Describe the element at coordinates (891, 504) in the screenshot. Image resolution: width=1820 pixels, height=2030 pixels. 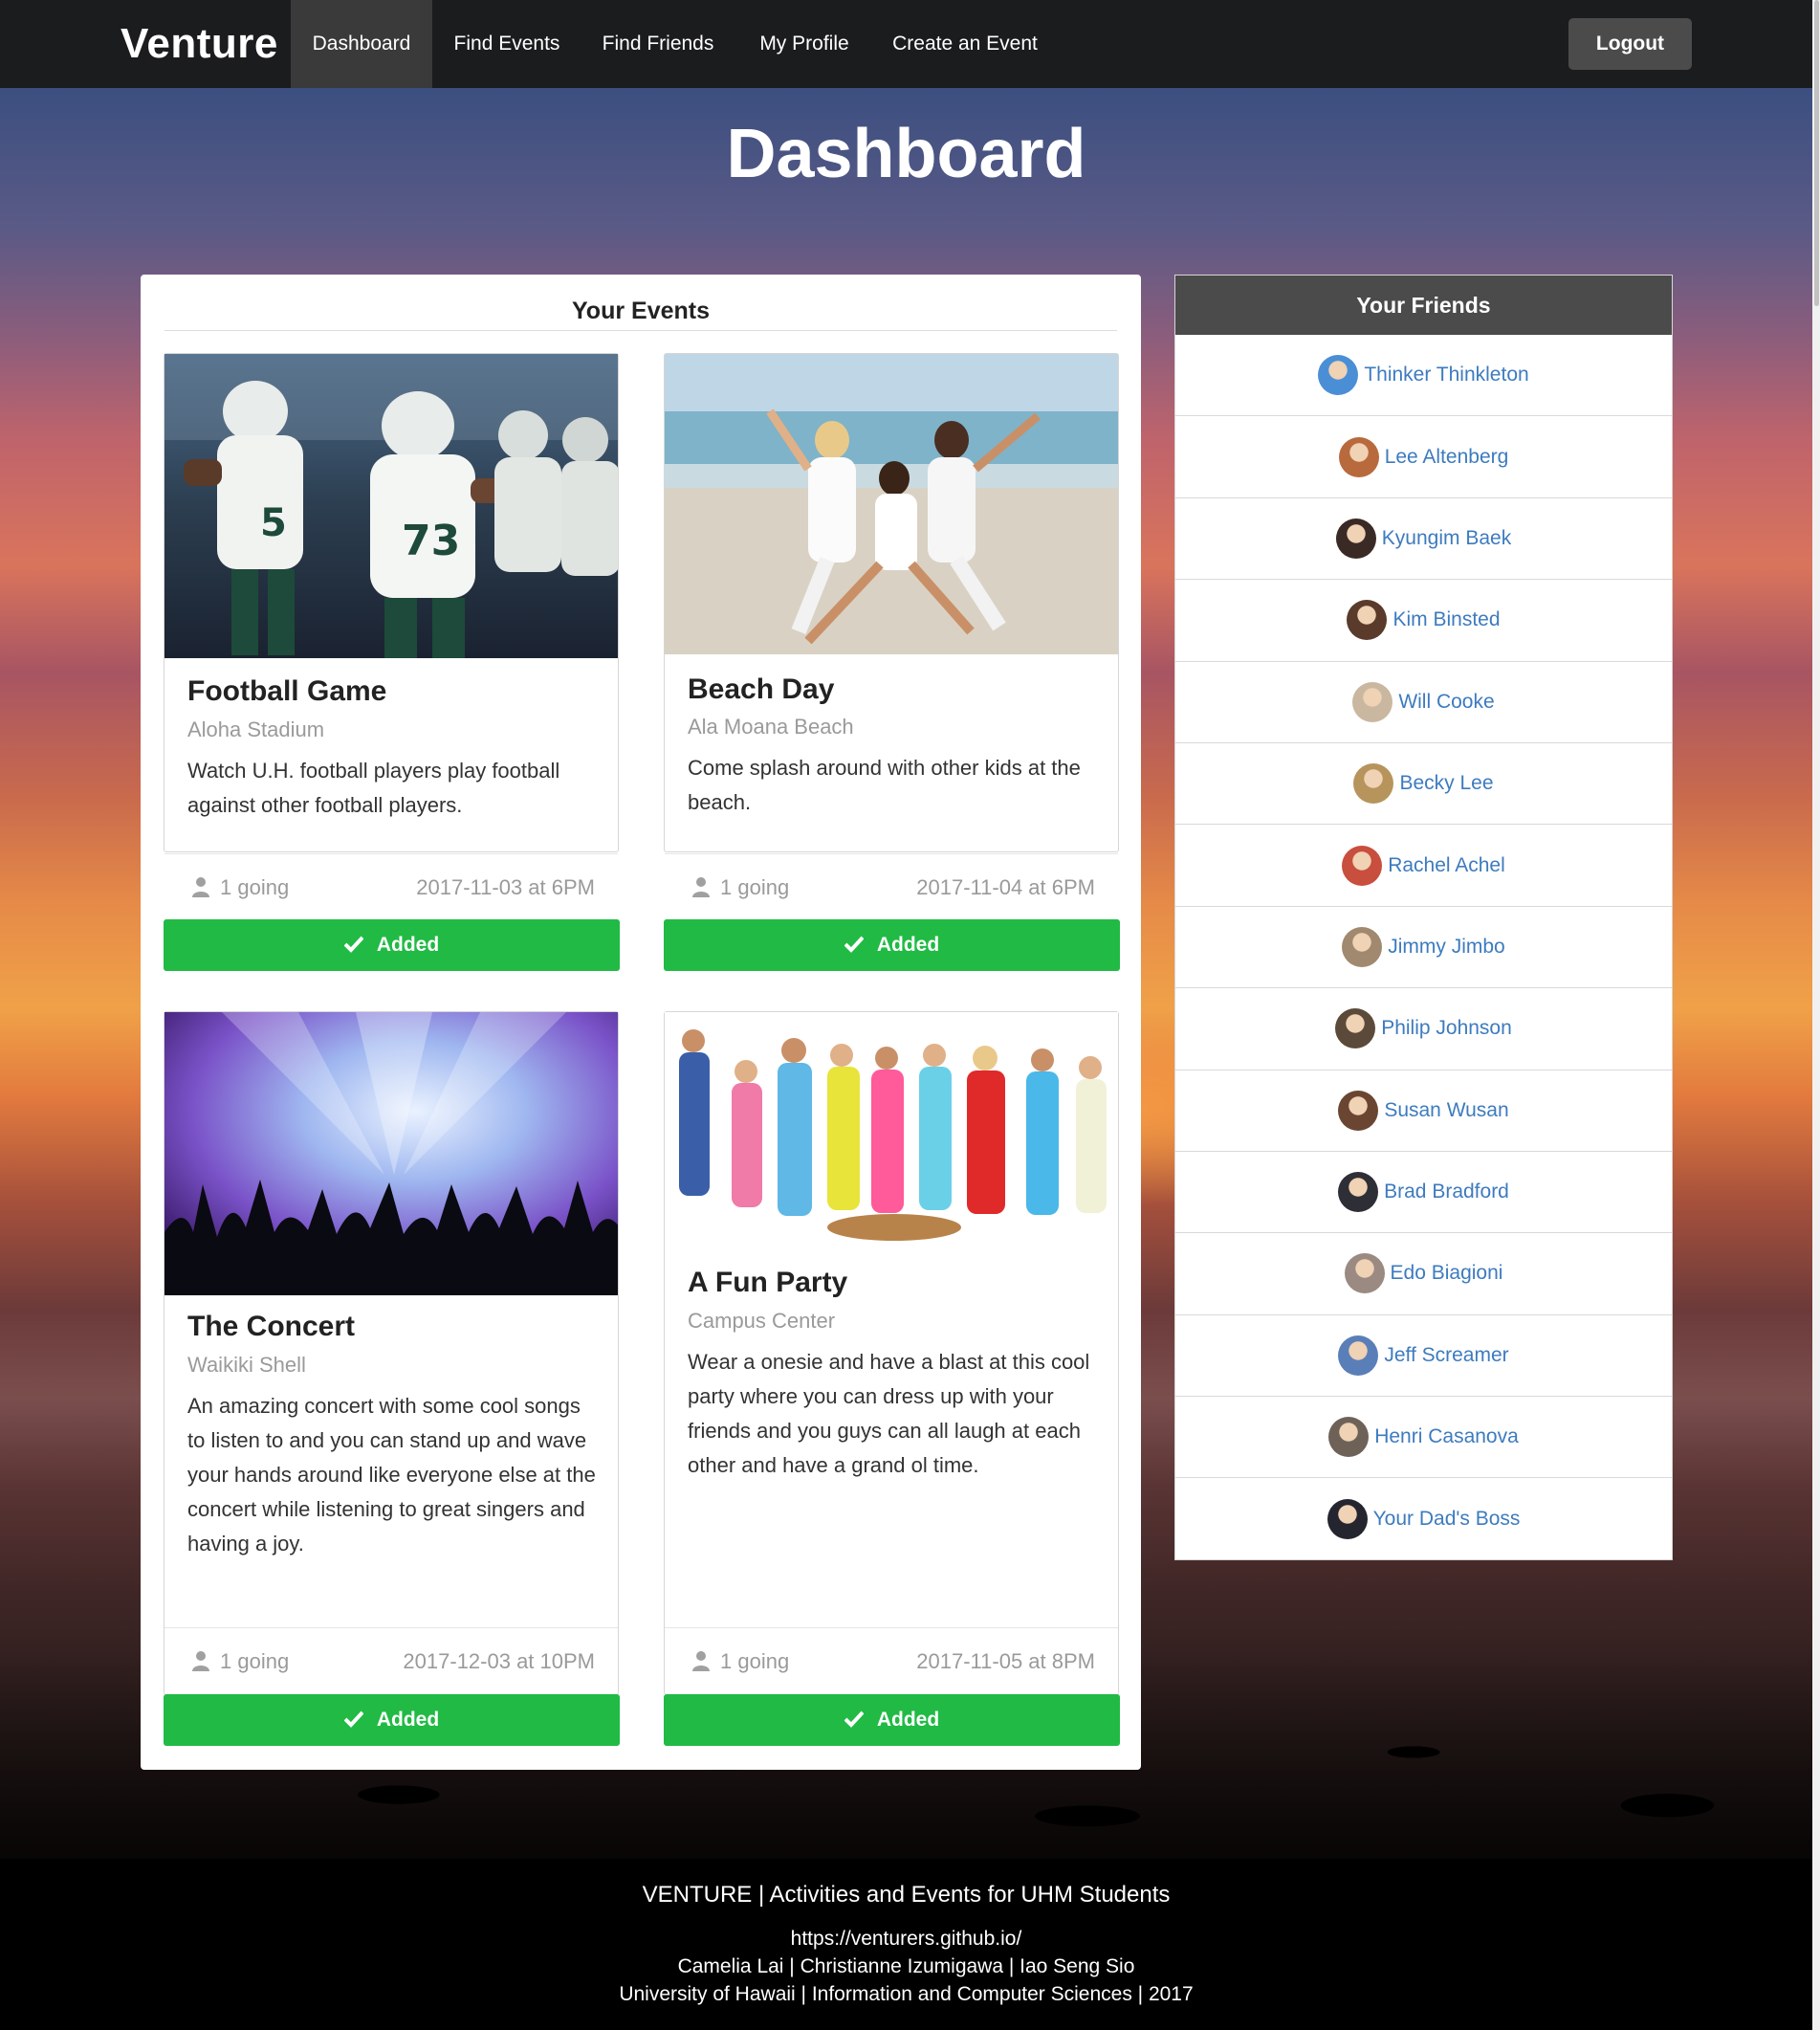
I see `beach-people-photo` at that location.